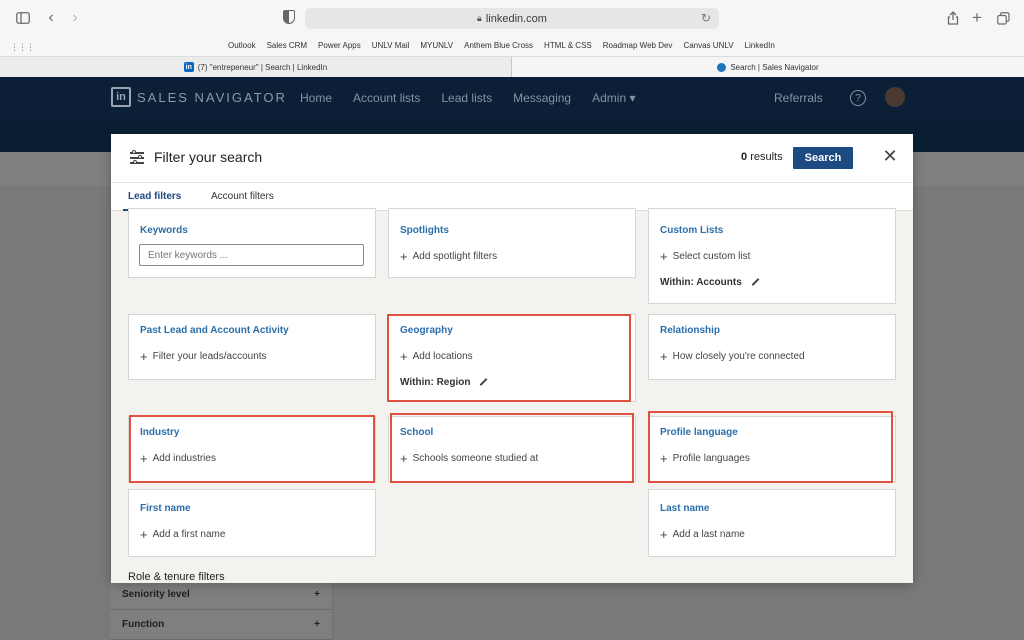  I want to click on nav-account-lists: Account lists, so click(386, 98).